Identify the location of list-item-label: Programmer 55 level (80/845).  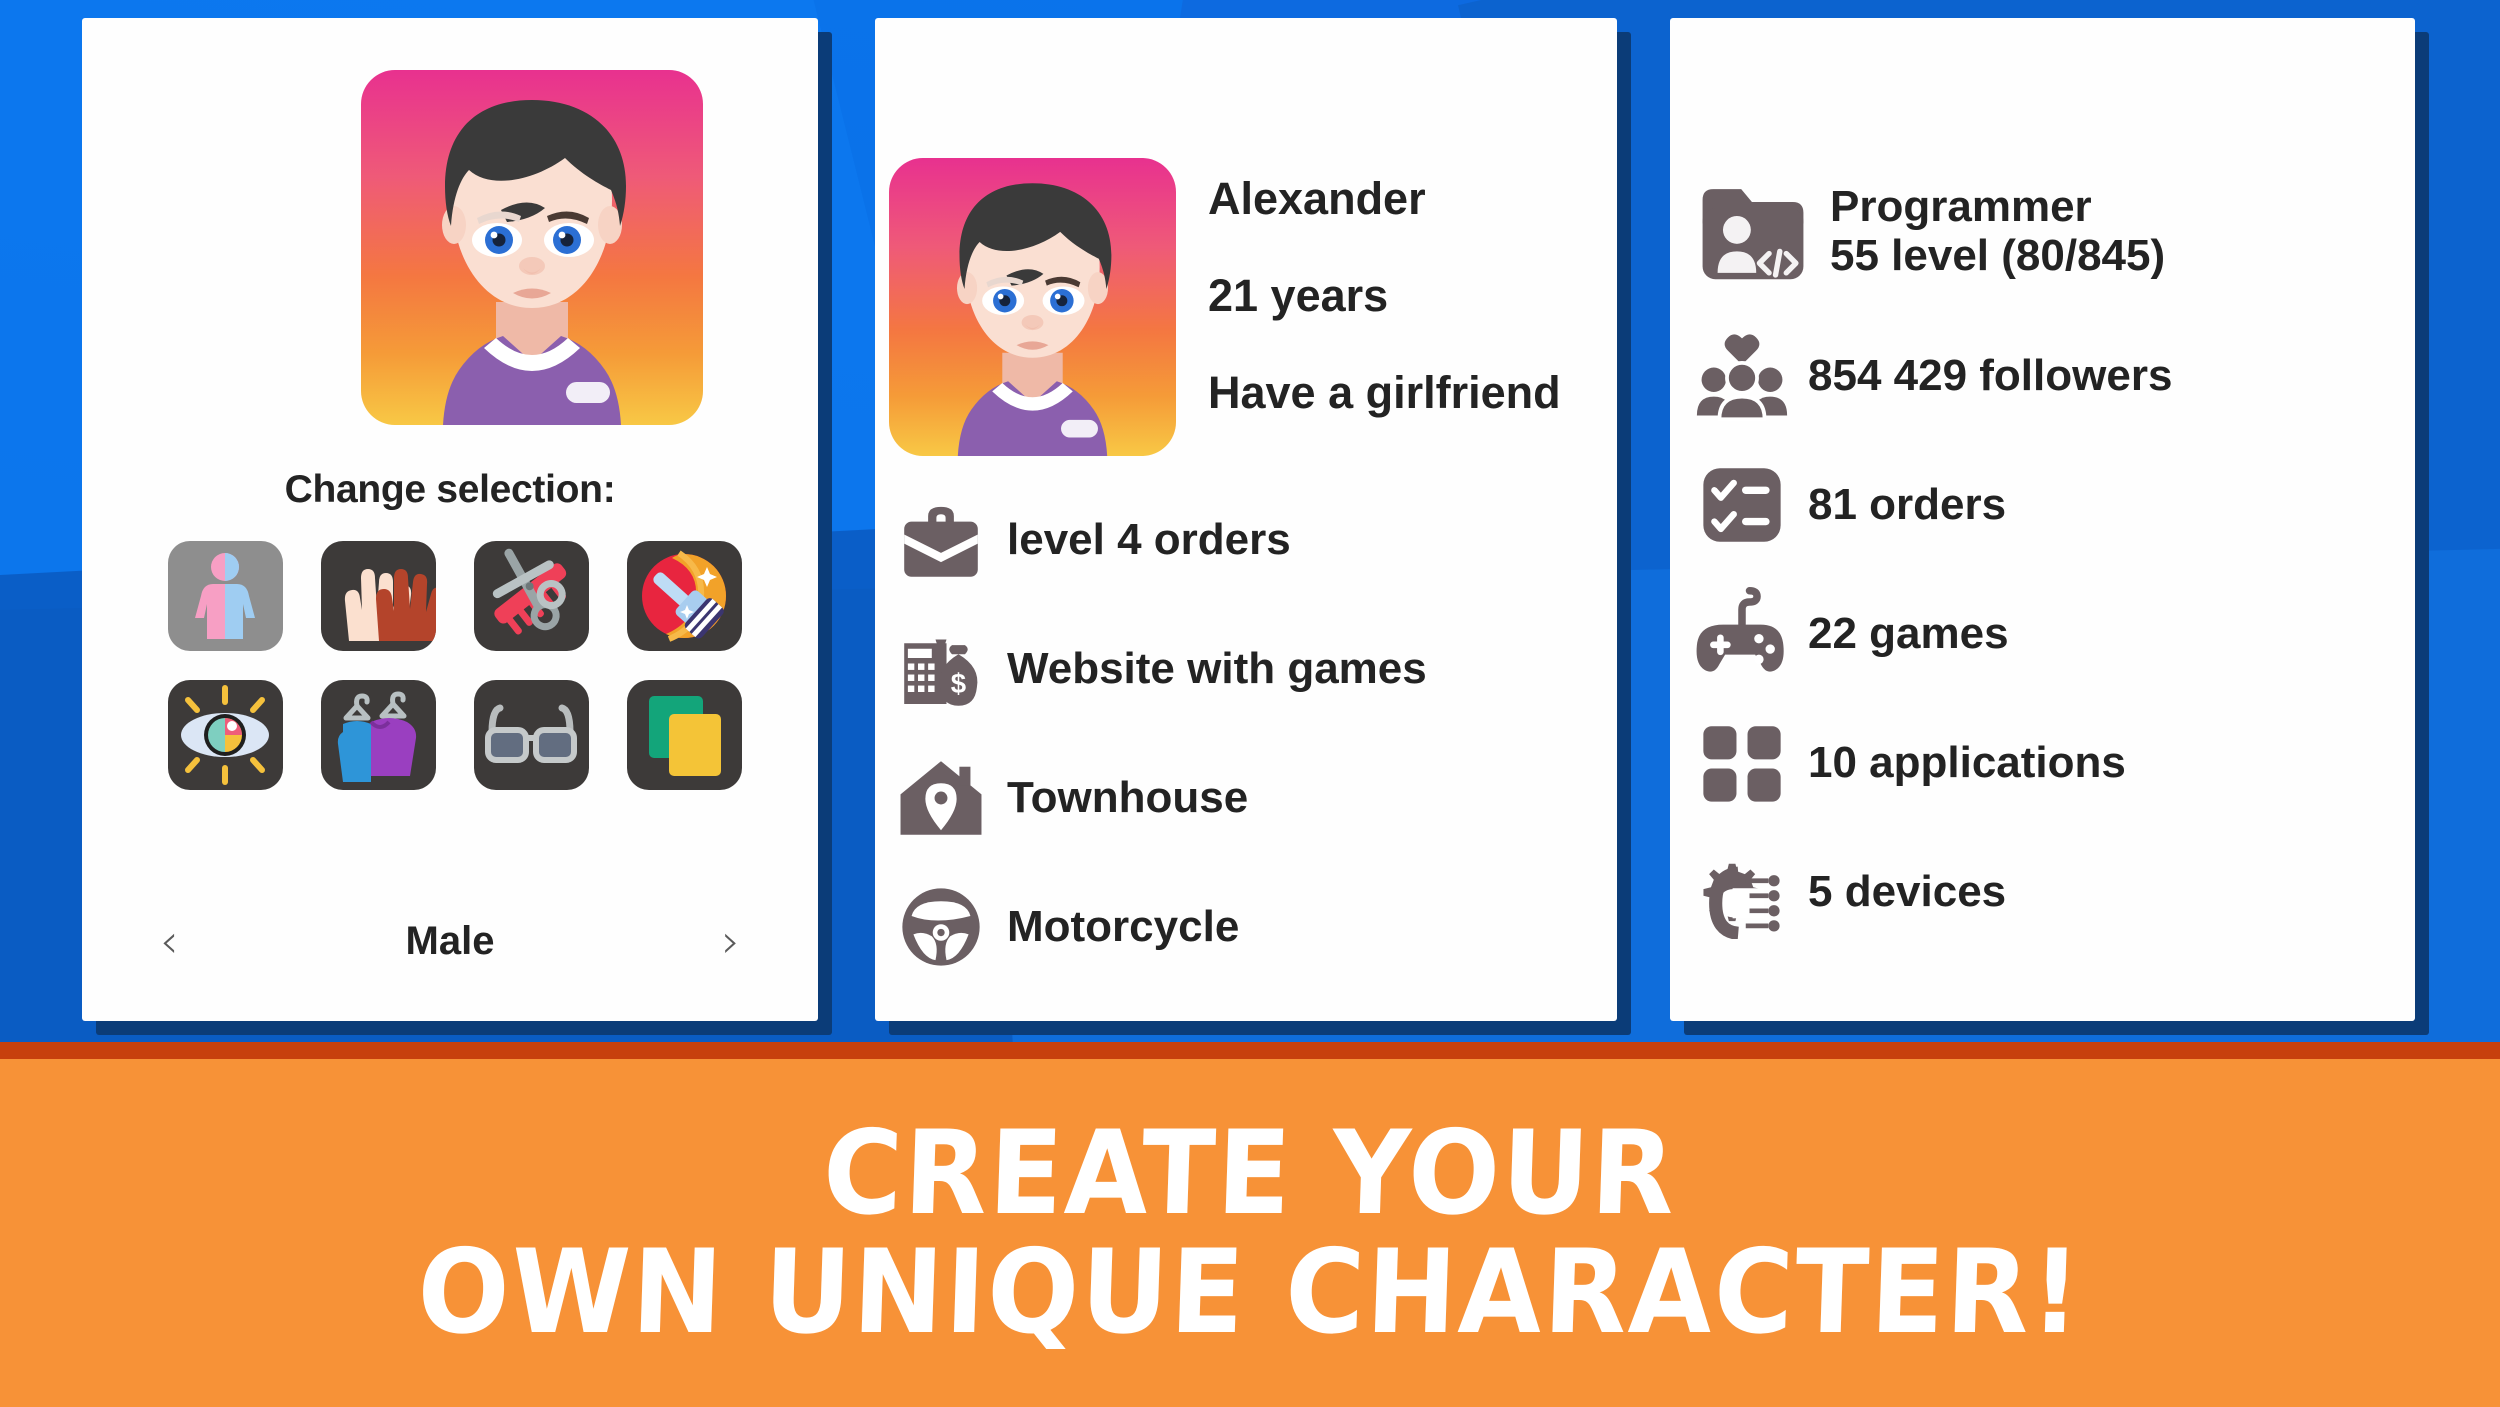
(1997, 231).